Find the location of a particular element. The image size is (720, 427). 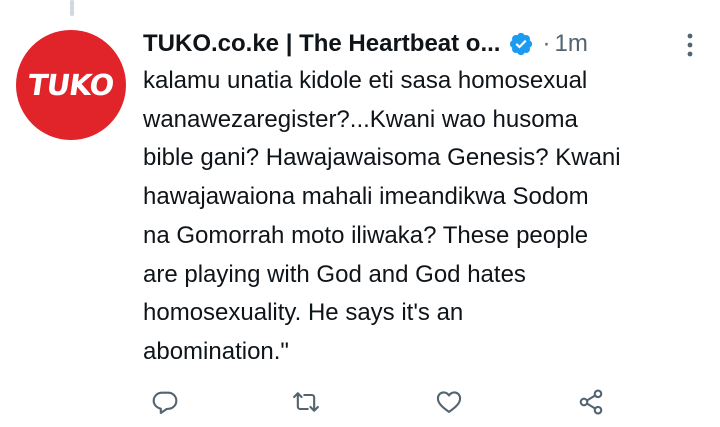

reply-button is located at coordinates (165, 402).